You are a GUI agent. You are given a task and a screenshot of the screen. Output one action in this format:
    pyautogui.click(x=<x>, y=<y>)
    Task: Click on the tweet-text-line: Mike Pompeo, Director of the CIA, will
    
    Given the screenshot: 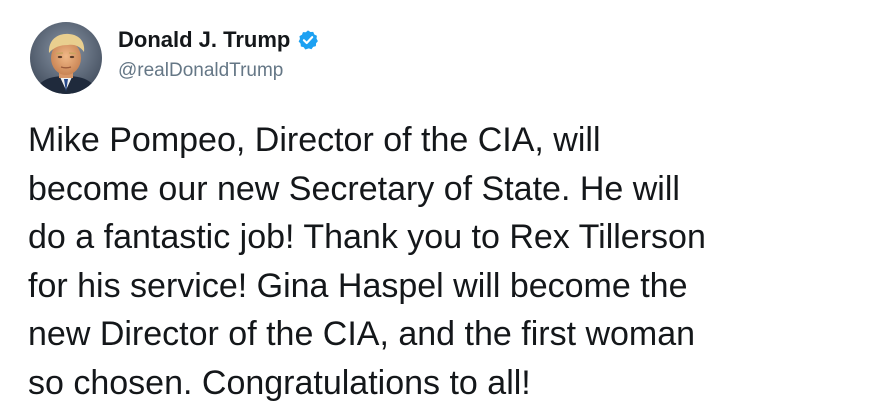 What is the action you would take?
    pyautogui.click(x=314, y=140)
    